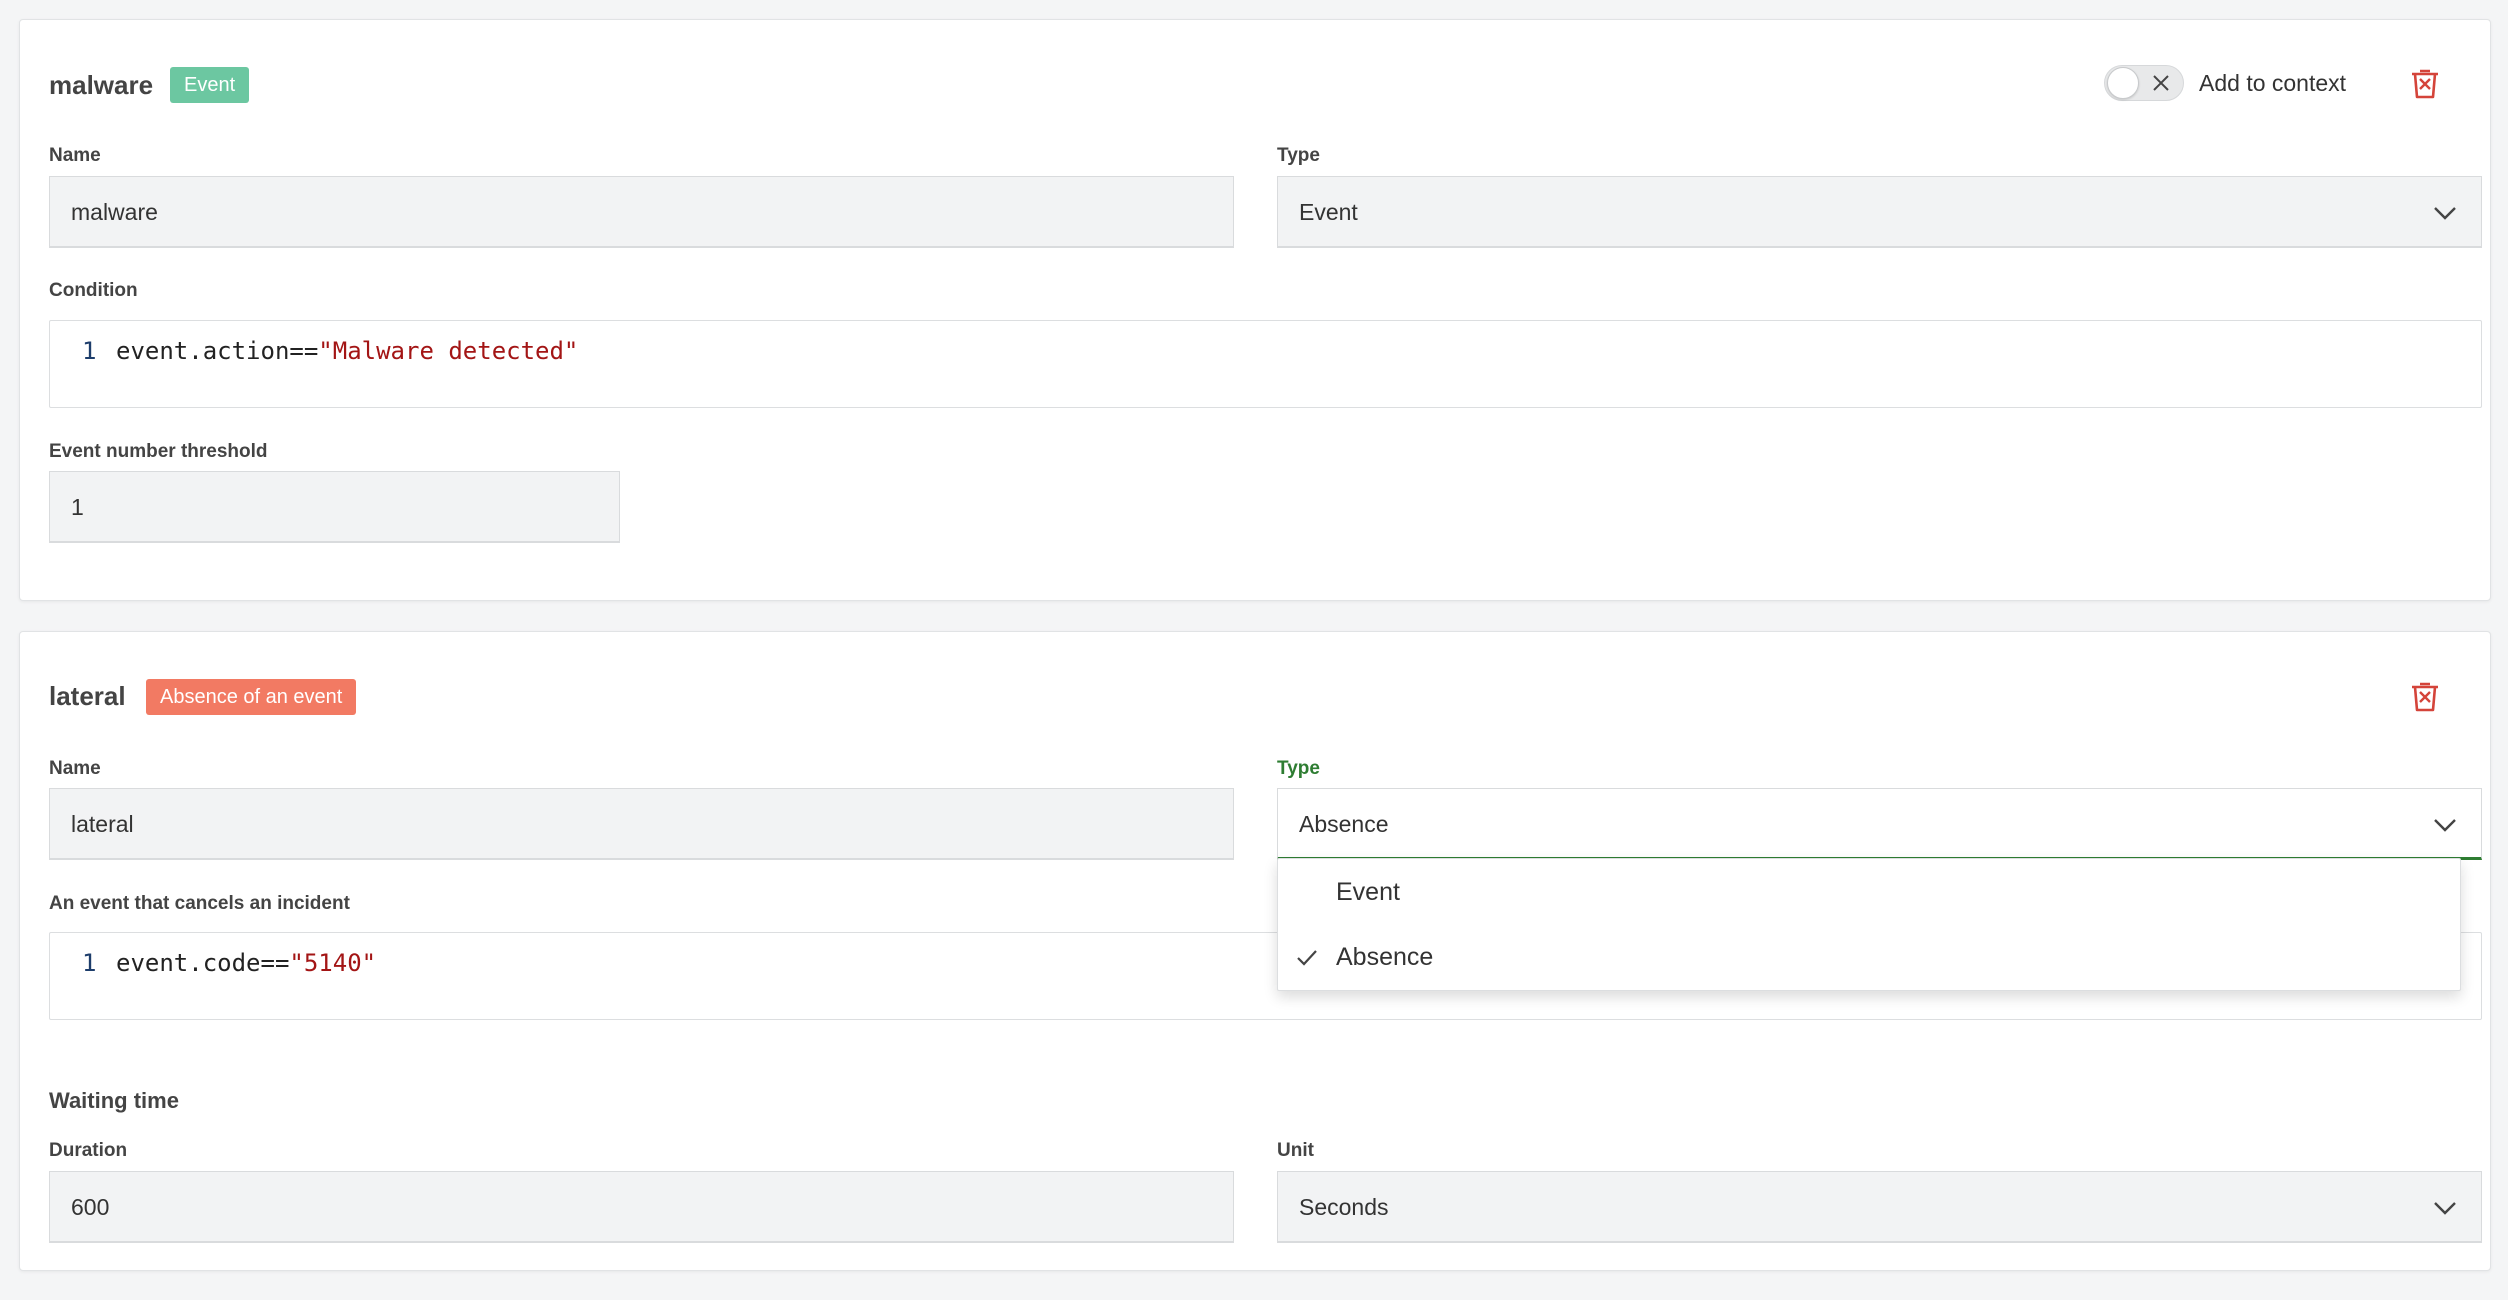 Image resolution: width=2508 pixels, height=1300 pixels. What do you see at coordinates (88, 1150) in the screenshot?
I see `duration-label: Duration` at bounding box center [88, 1150].